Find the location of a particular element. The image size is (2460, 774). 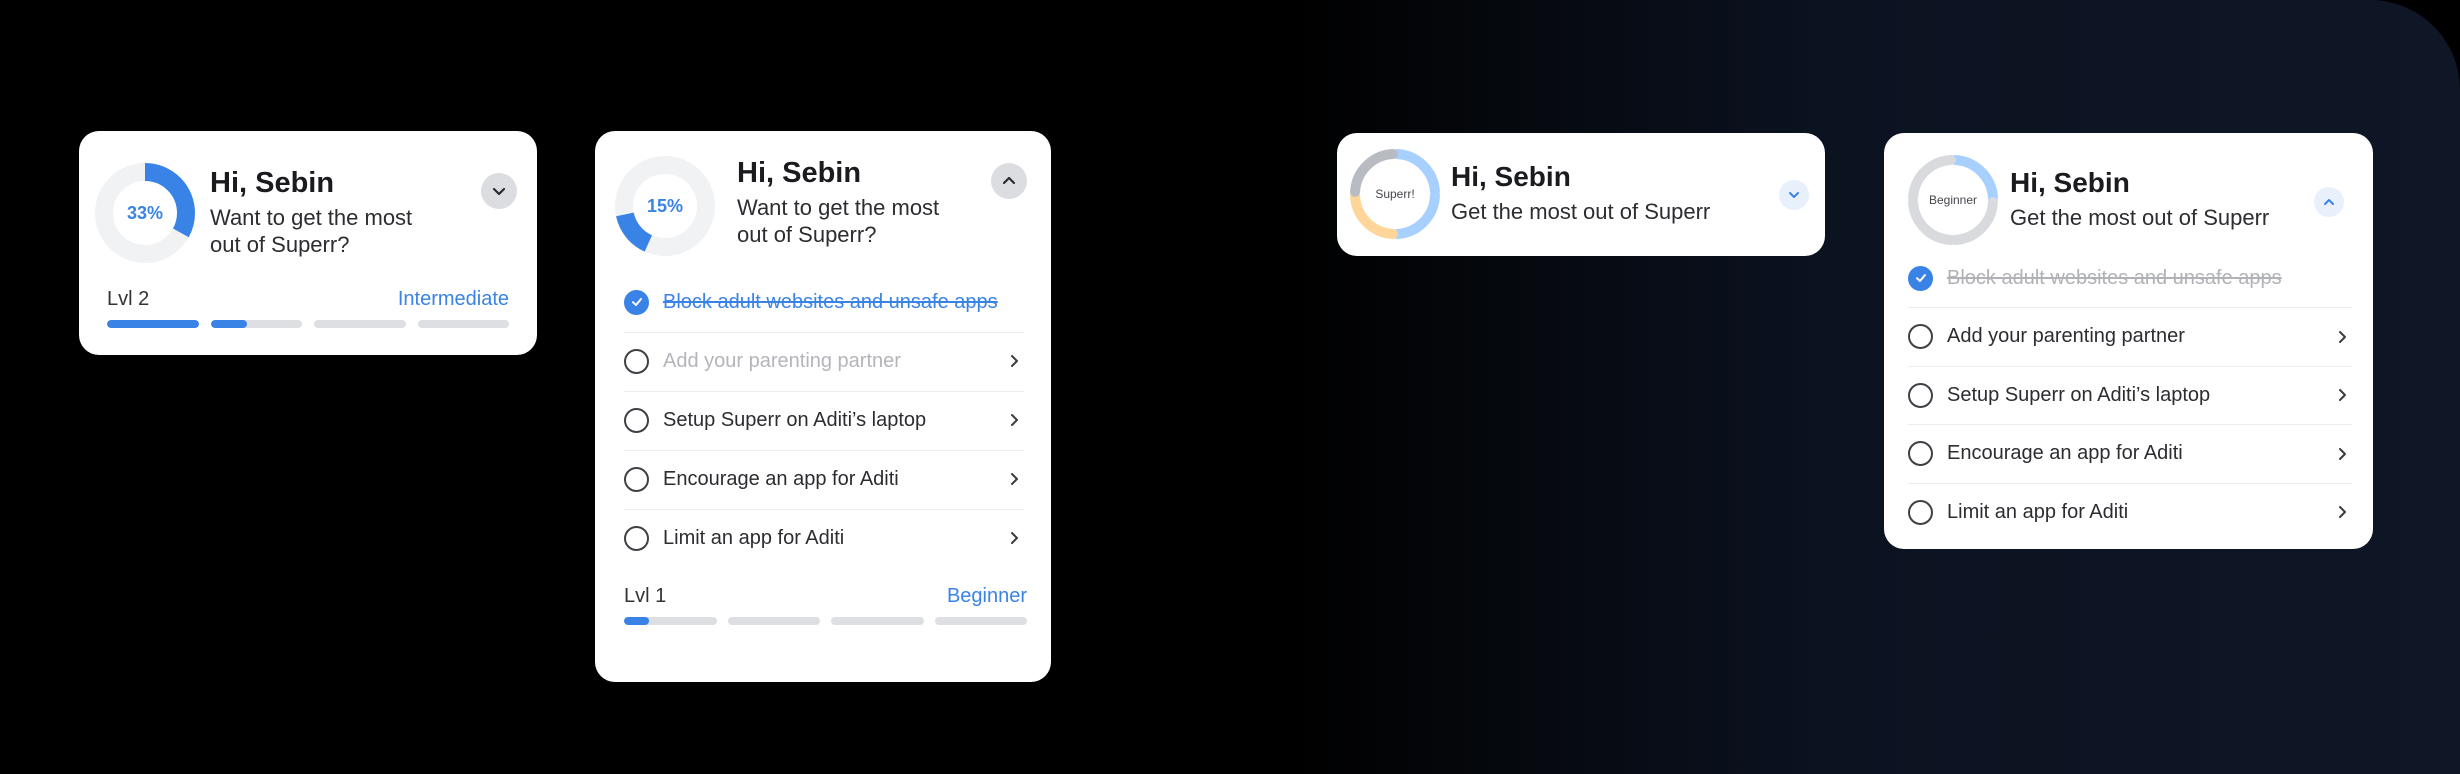

level-label: Lvl 2 is located at coordinates (128, 299).